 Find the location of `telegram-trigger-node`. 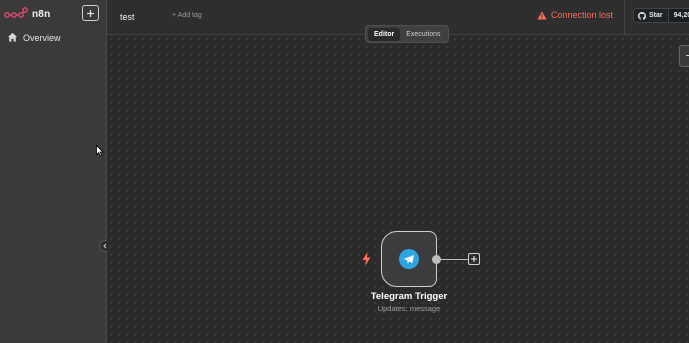

telegram-trigger-node is located at coordinates (409, 259).